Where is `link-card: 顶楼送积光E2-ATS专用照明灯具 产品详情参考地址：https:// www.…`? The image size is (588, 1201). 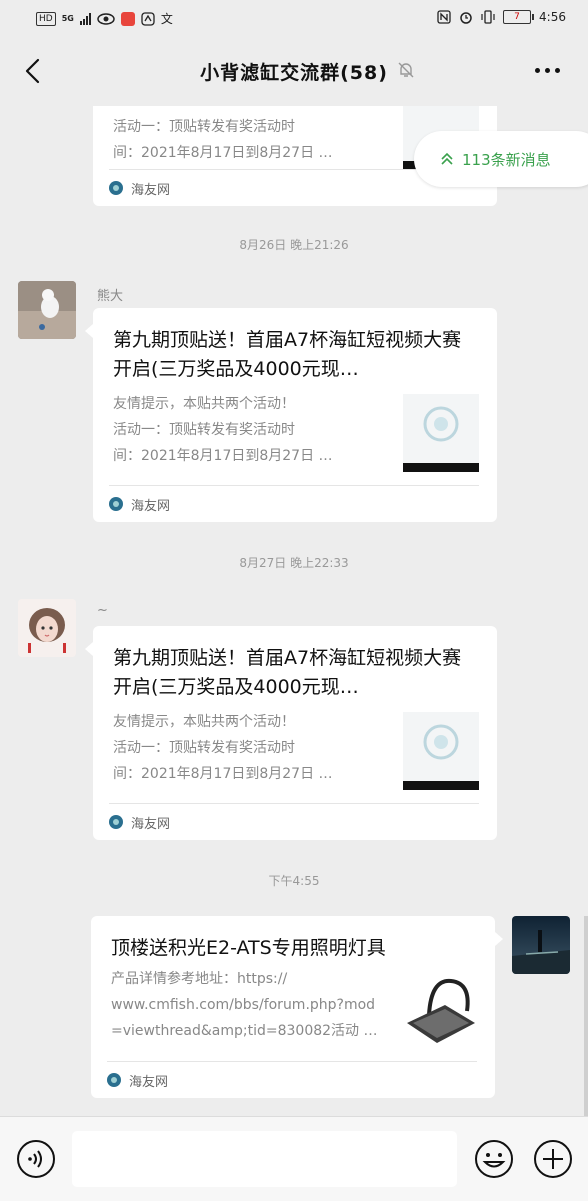
link-card: 顶楼送积光E2-ATS专用照明灯具 产品详情参考地址：https:// www.… is located at coordinates (293, 1007).